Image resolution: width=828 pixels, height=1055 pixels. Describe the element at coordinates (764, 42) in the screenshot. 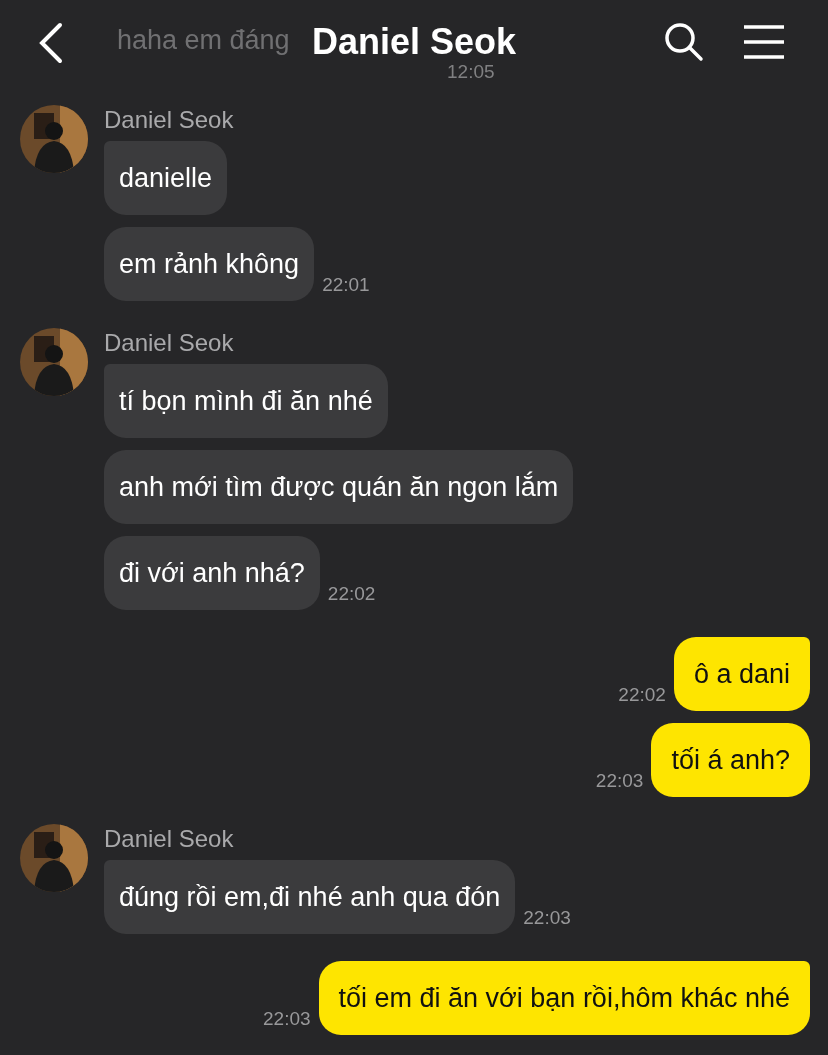

I see `menu-icon` at that location.